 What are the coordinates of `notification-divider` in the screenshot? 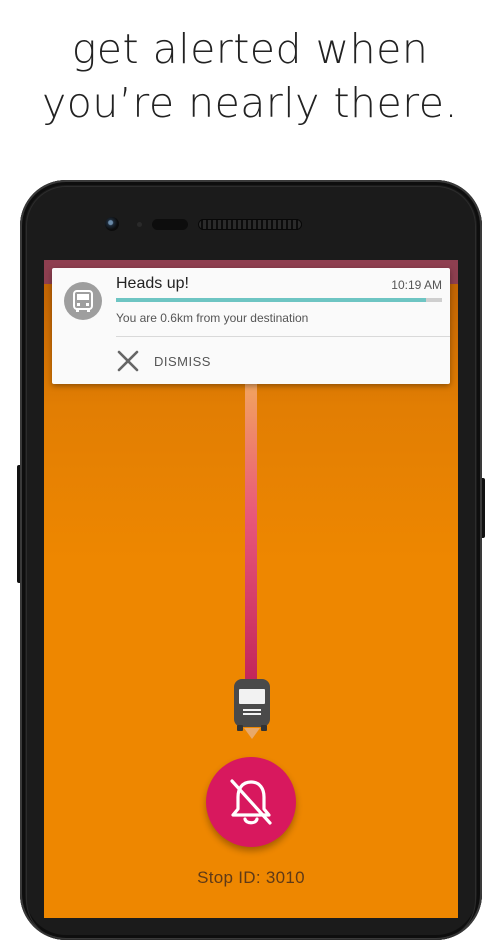 It's located at (283, 336).